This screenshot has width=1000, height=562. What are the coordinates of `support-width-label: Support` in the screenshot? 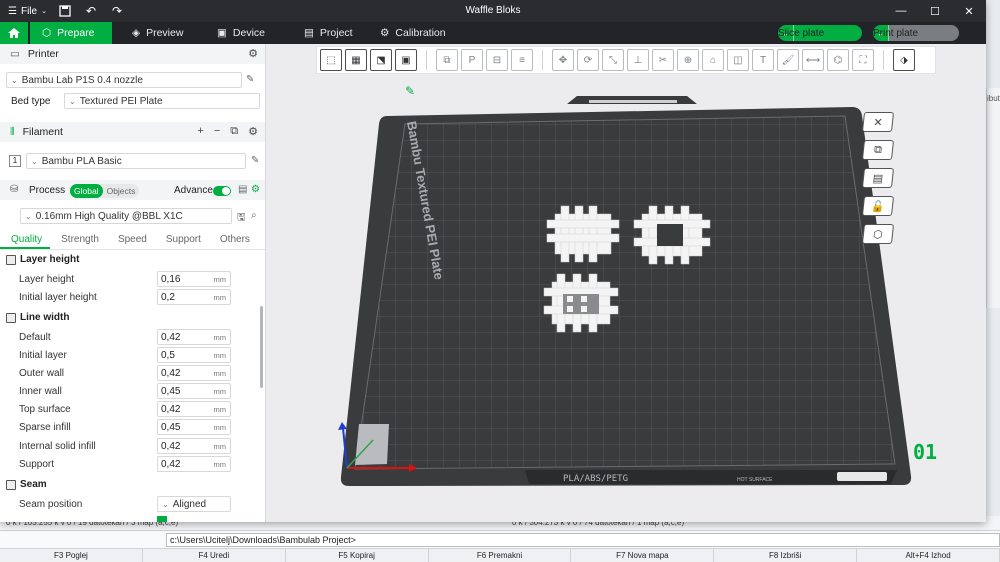 It's located at (37, 464).